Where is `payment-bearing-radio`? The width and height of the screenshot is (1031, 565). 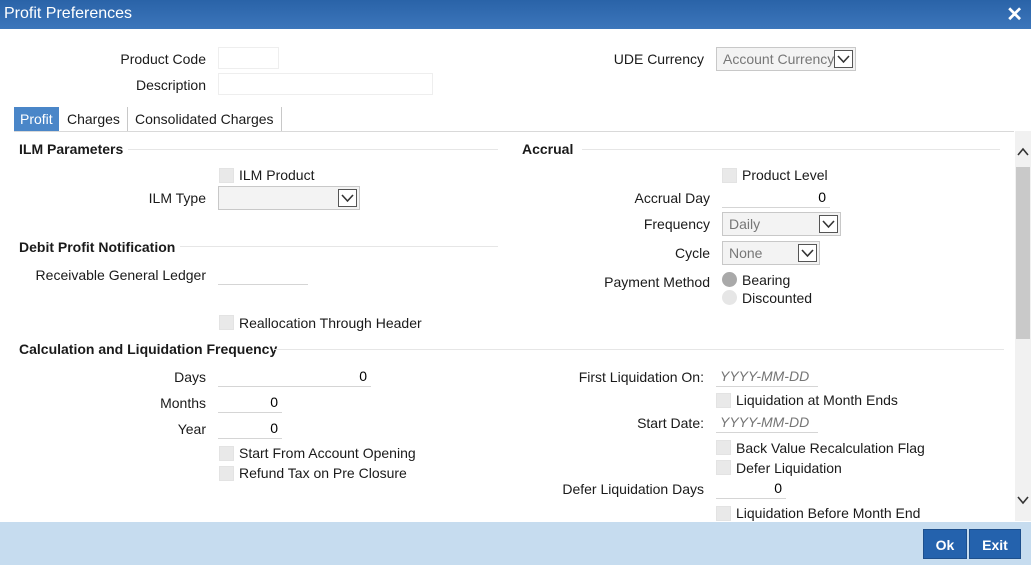 payment-bearing-radio is located at coordinates (729, 279).